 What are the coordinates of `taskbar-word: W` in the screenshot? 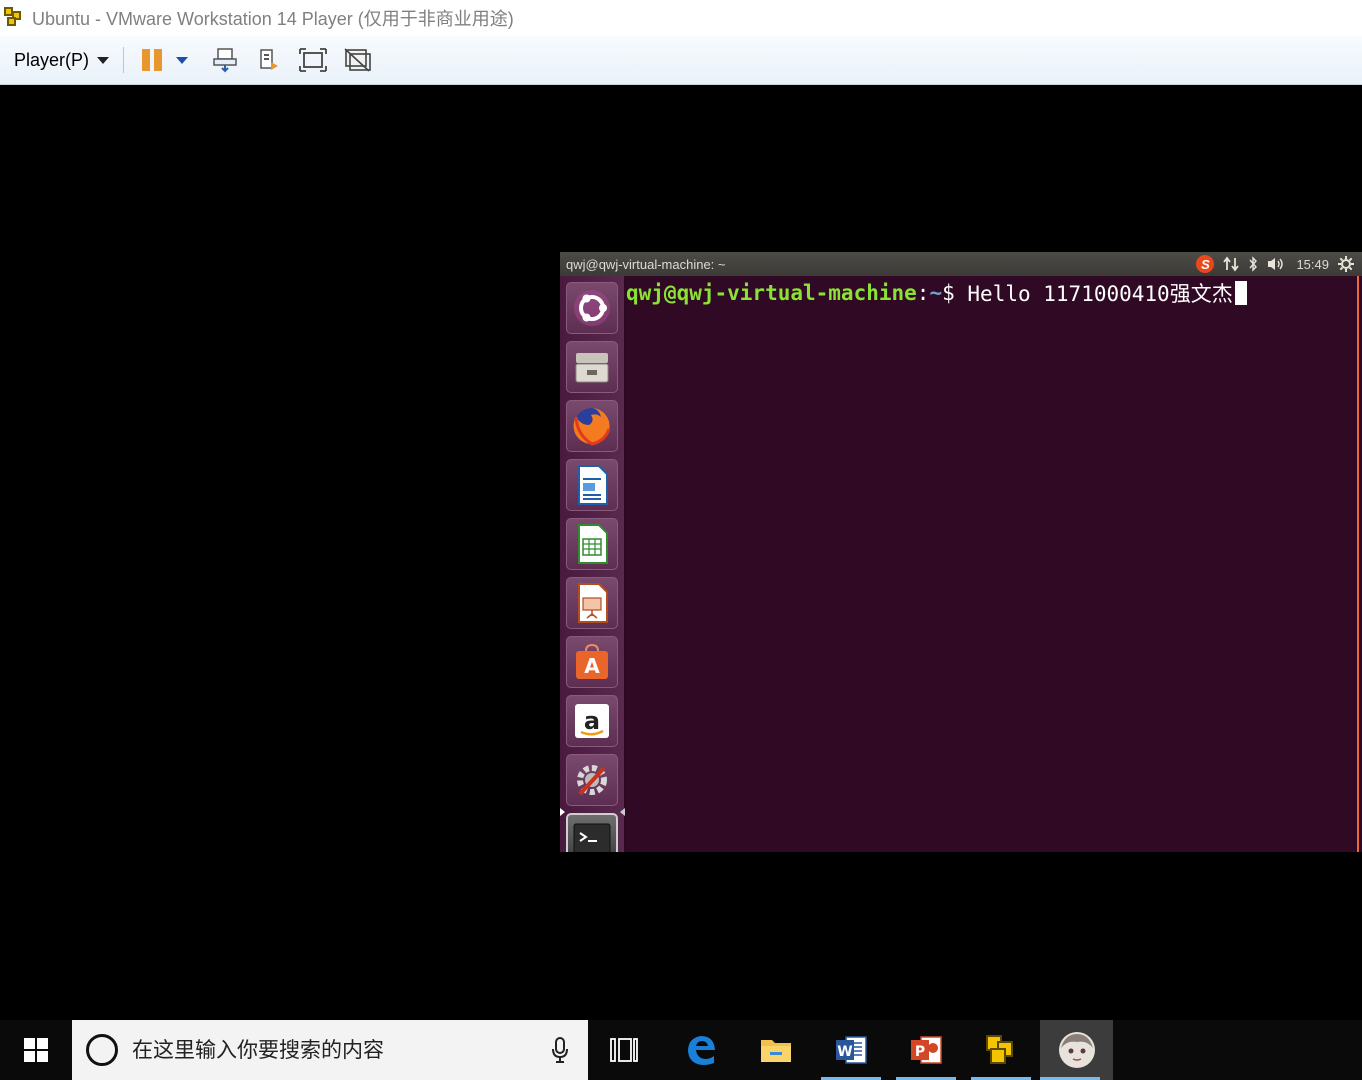 It's located at (851, 1050).